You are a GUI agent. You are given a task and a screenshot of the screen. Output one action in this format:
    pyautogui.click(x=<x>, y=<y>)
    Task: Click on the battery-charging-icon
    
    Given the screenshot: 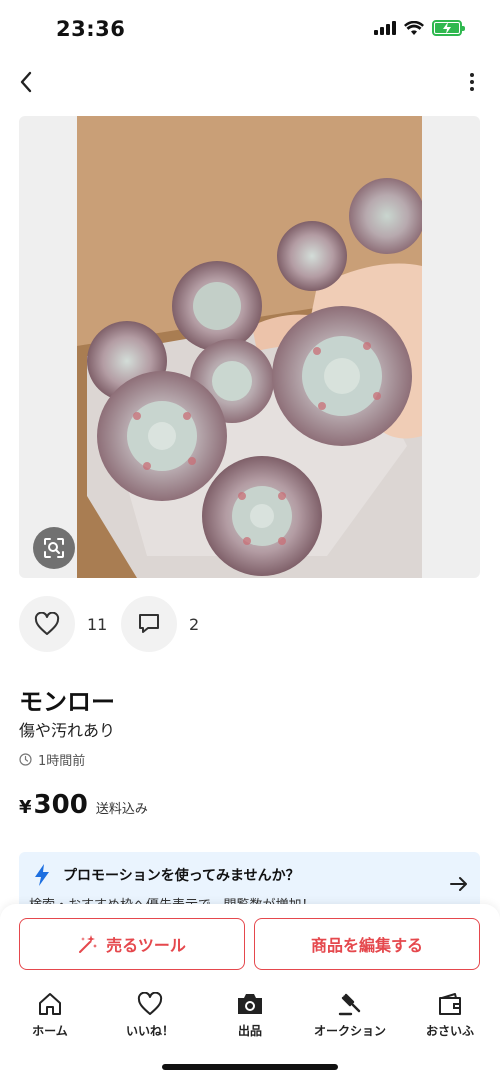 What is the action you would take?
    pyautogui.click(x=448, y=28)
    